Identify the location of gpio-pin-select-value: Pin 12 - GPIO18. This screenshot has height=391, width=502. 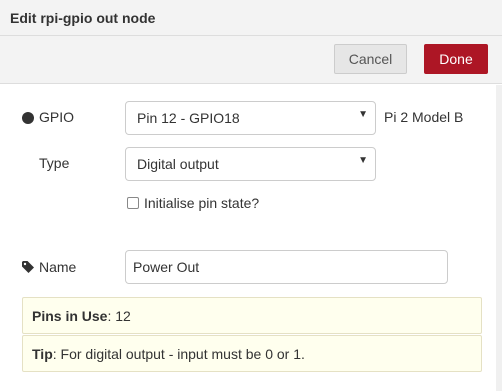
(188, 118).